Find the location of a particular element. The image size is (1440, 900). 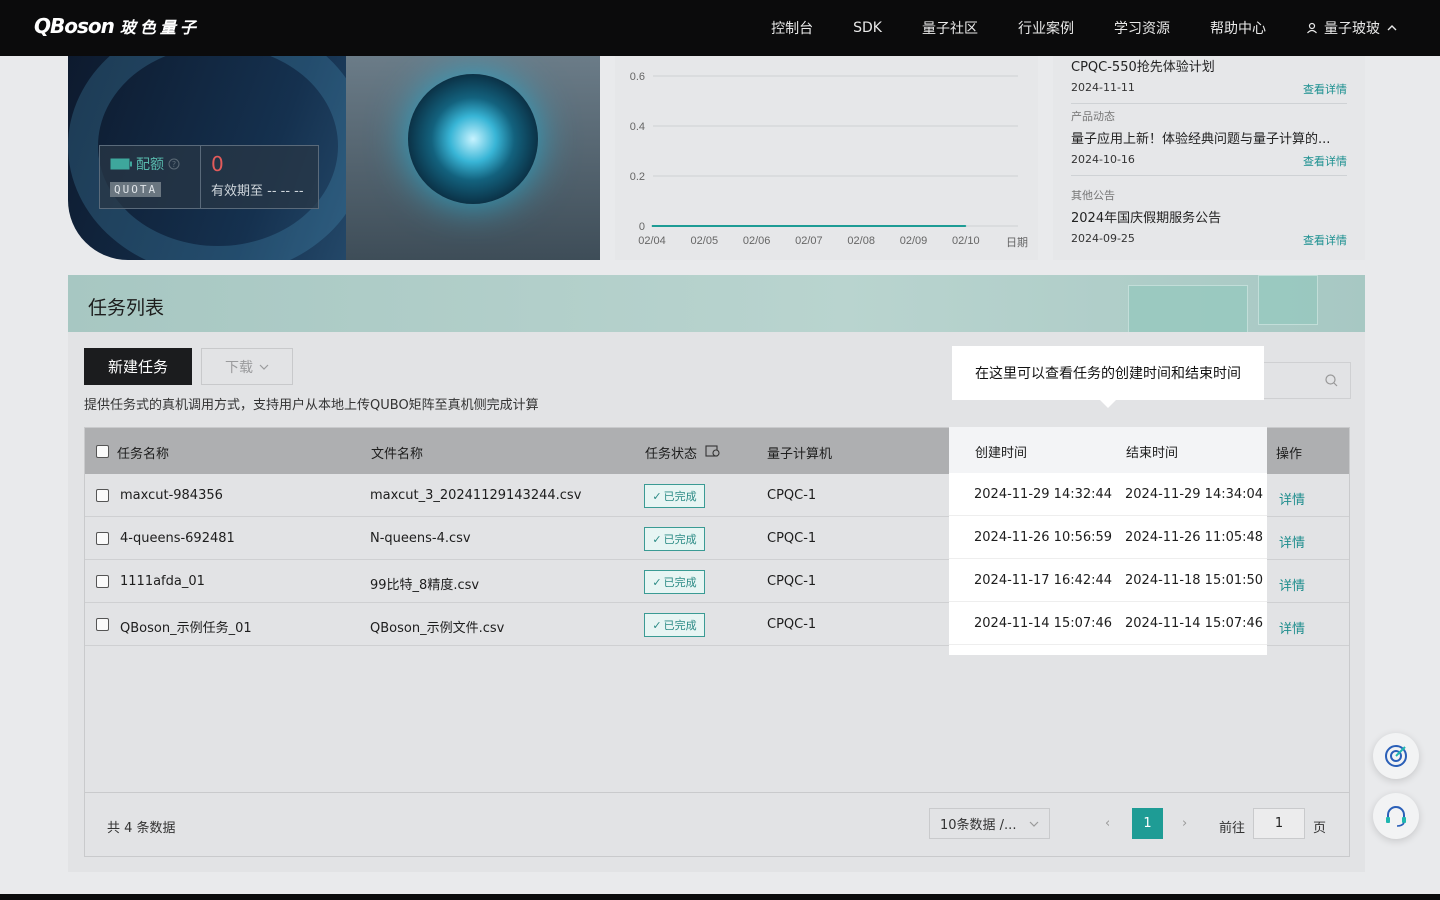

news-date: 2024-10-16 is located at coordinates (1103, 159).